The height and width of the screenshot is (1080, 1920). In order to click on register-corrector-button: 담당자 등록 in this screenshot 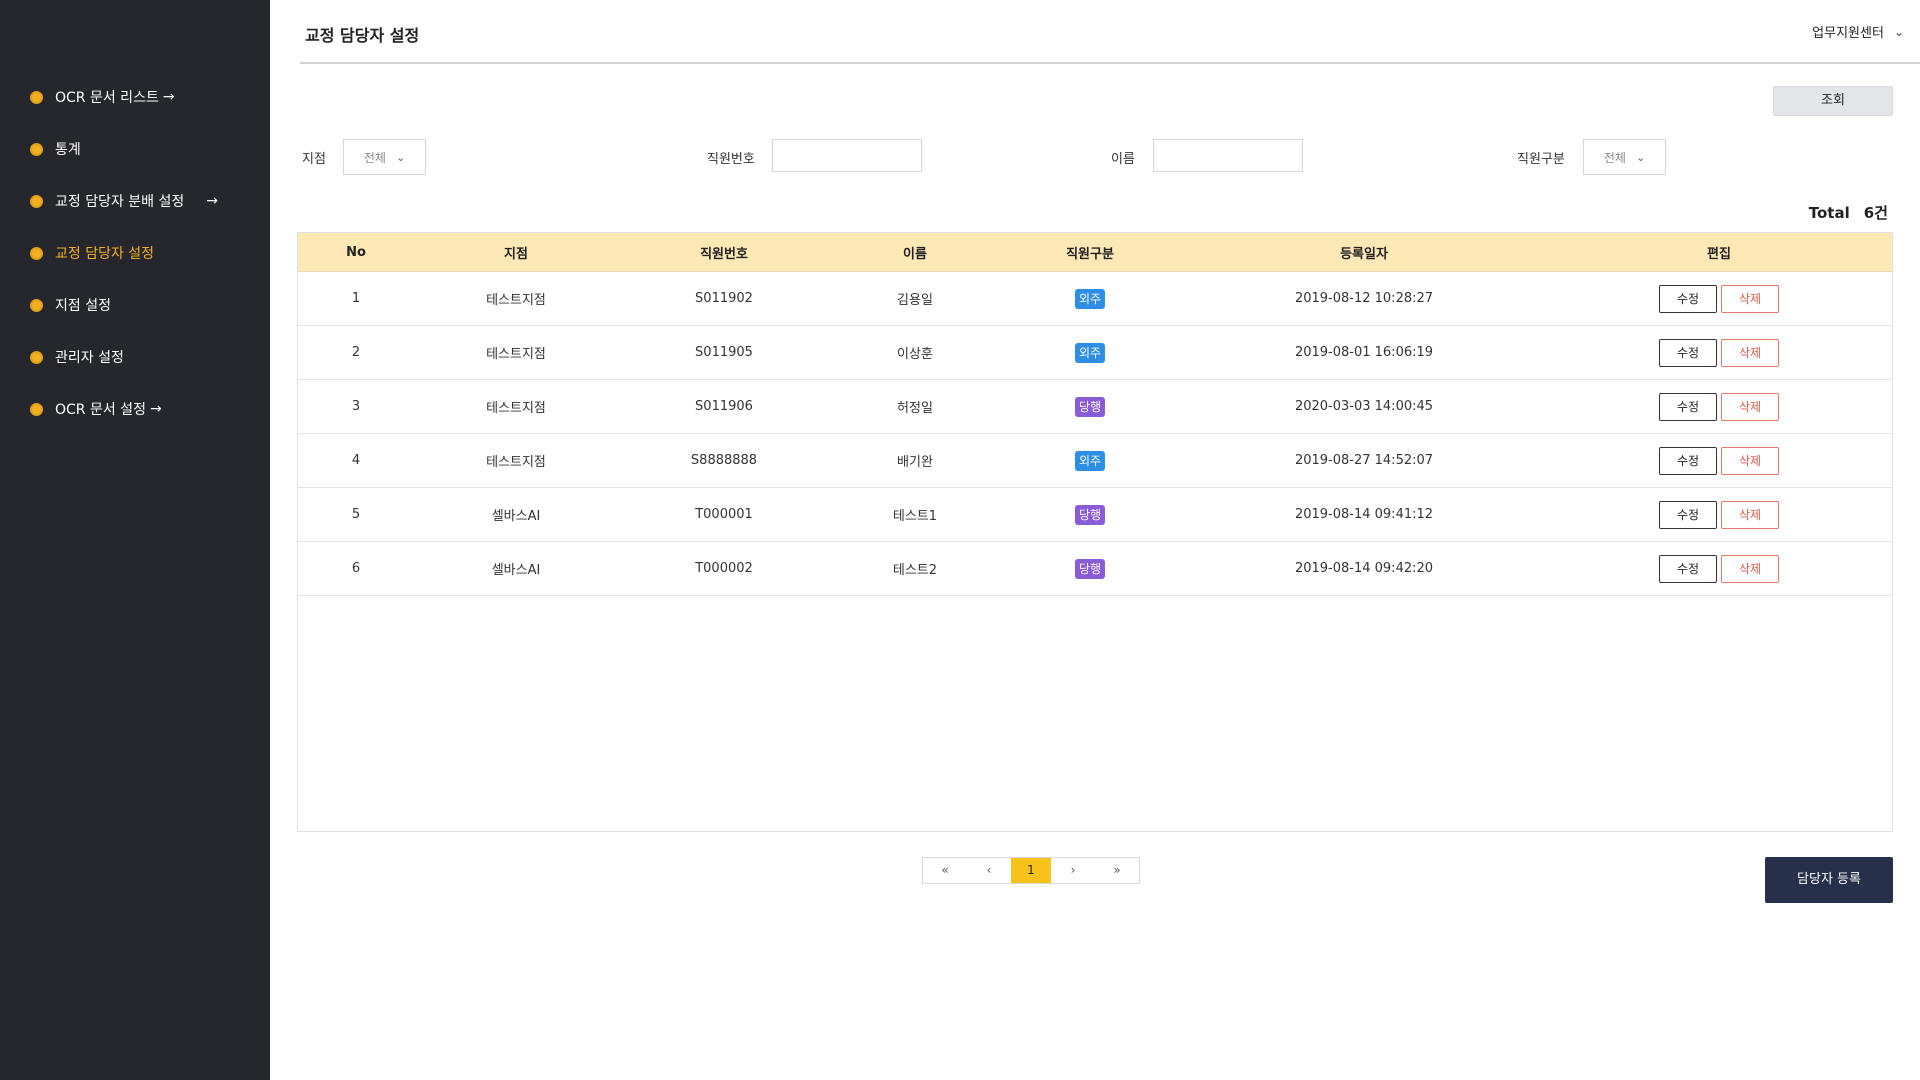, I will do `click(1829, 880)`.